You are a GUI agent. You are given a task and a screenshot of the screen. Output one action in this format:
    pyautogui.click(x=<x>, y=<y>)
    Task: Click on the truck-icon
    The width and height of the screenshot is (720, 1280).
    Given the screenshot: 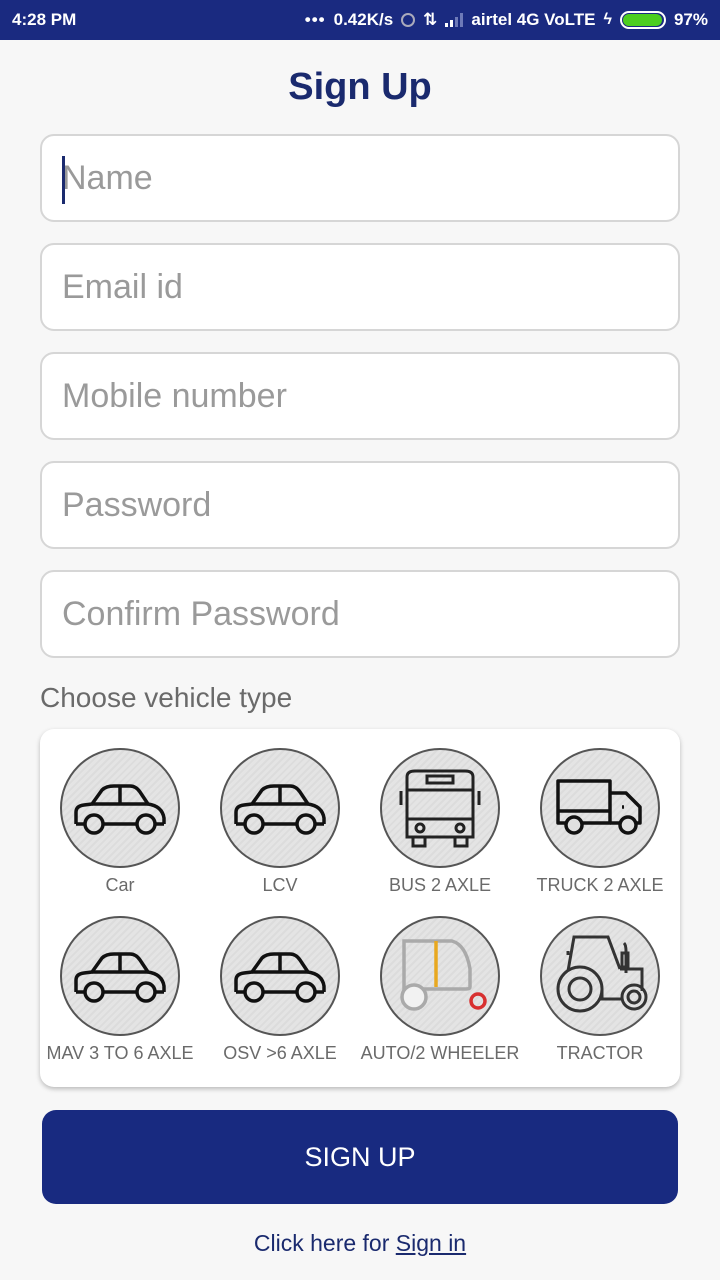 What is the action you would take?
    pyautogui.click(x=599, y=807)
    